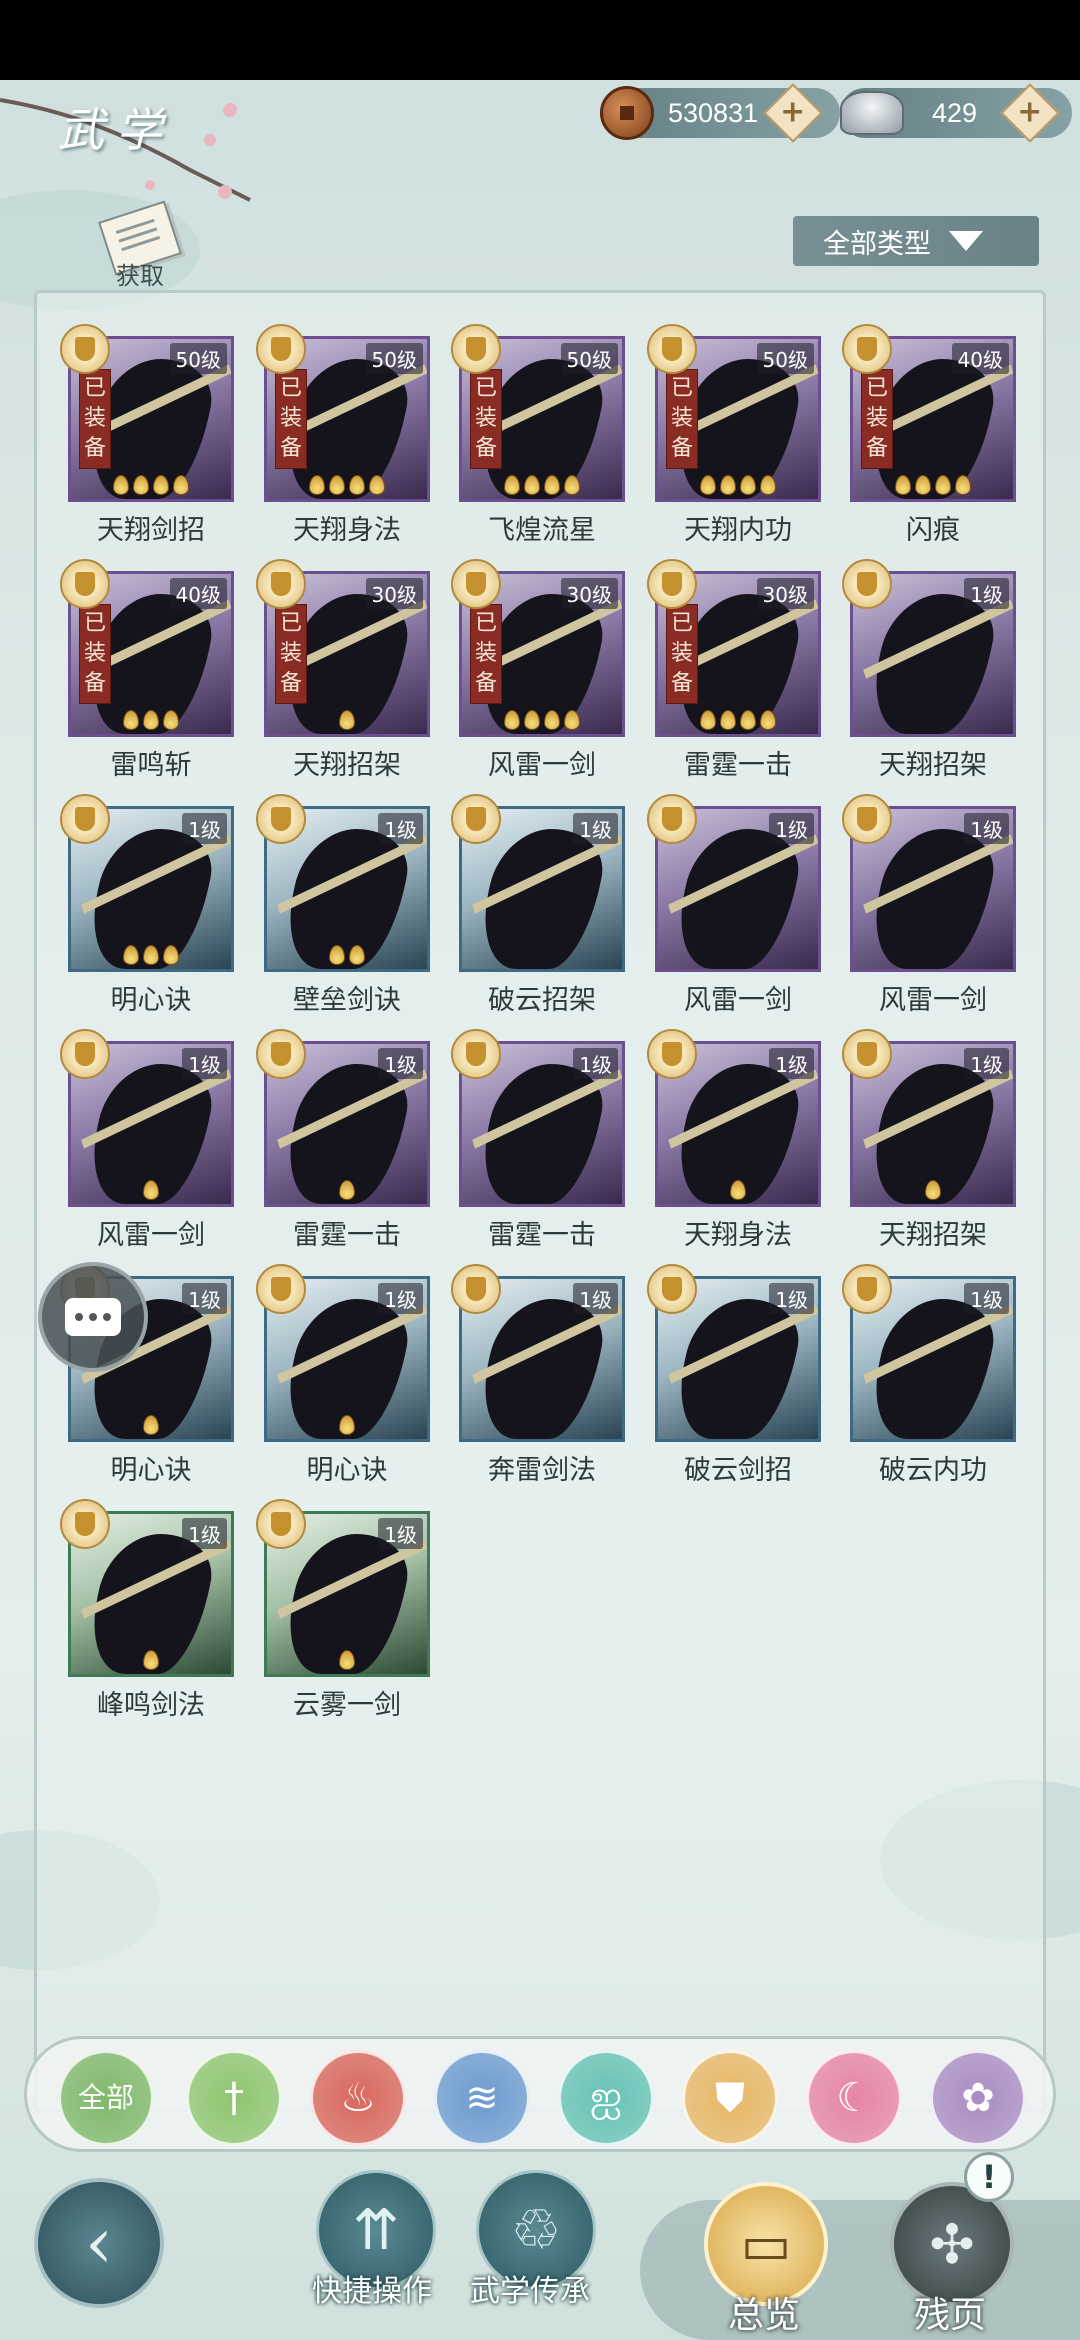  Describe the element at coordinates (147, 670) in the screenshot. I see `skill-card: 40级已装备雷鸣斩` at that location.